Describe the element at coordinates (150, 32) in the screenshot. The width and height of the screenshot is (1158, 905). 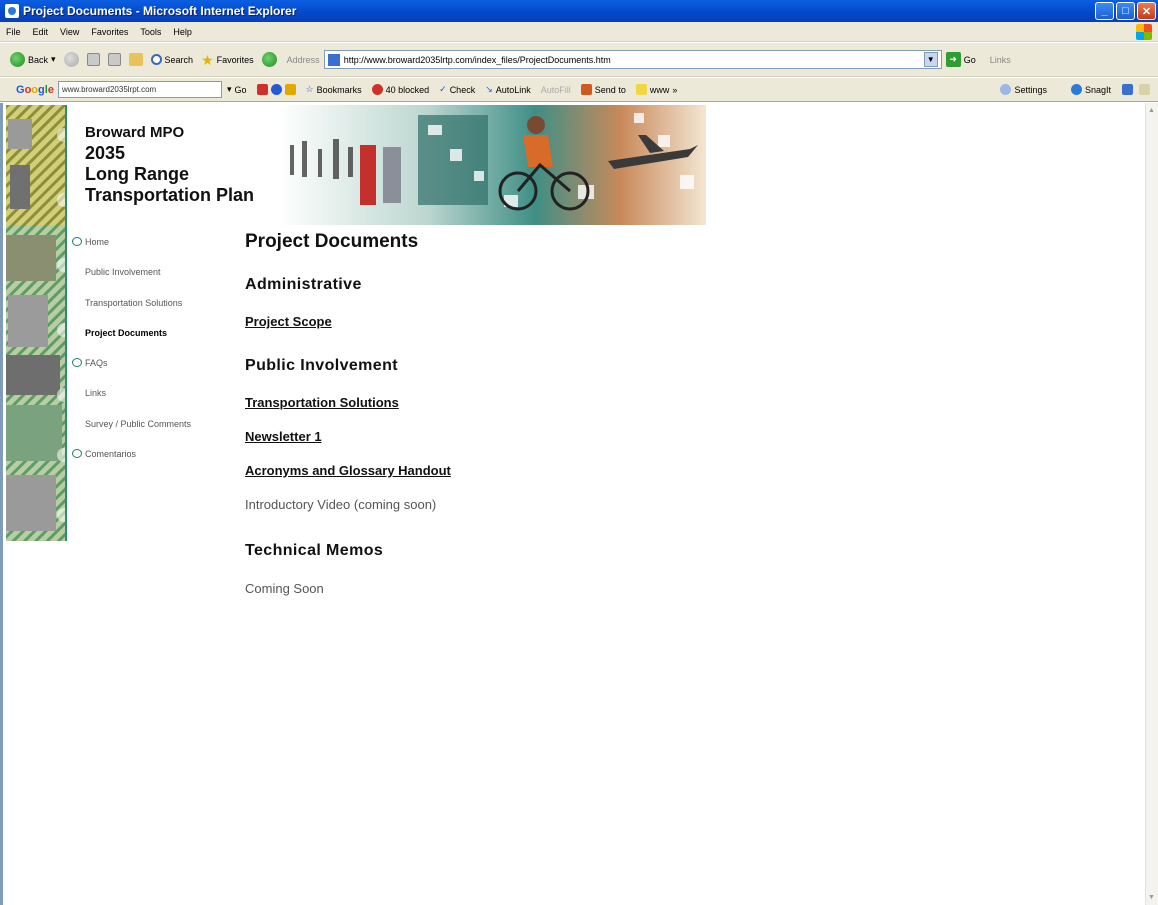
I see `menu-tools: Tools` at that location.